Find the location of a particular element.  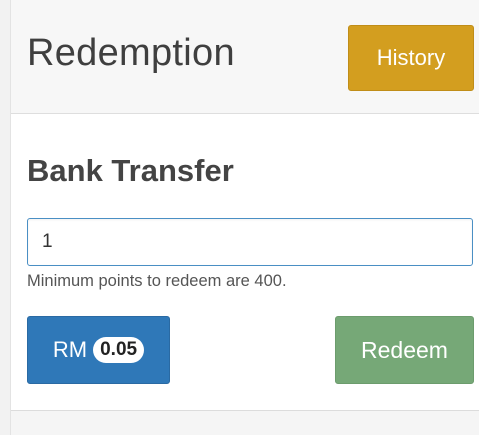

history-button: History is located at coordinates (411, 58).